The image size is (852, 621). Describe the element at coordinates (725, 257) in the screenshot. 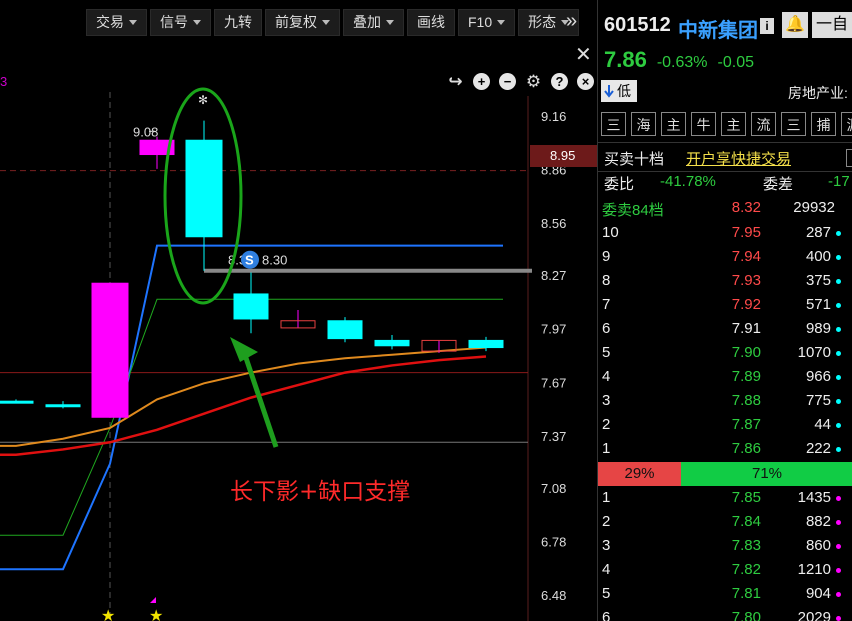

I see `ask-row: 9 7.94 400` at that location.